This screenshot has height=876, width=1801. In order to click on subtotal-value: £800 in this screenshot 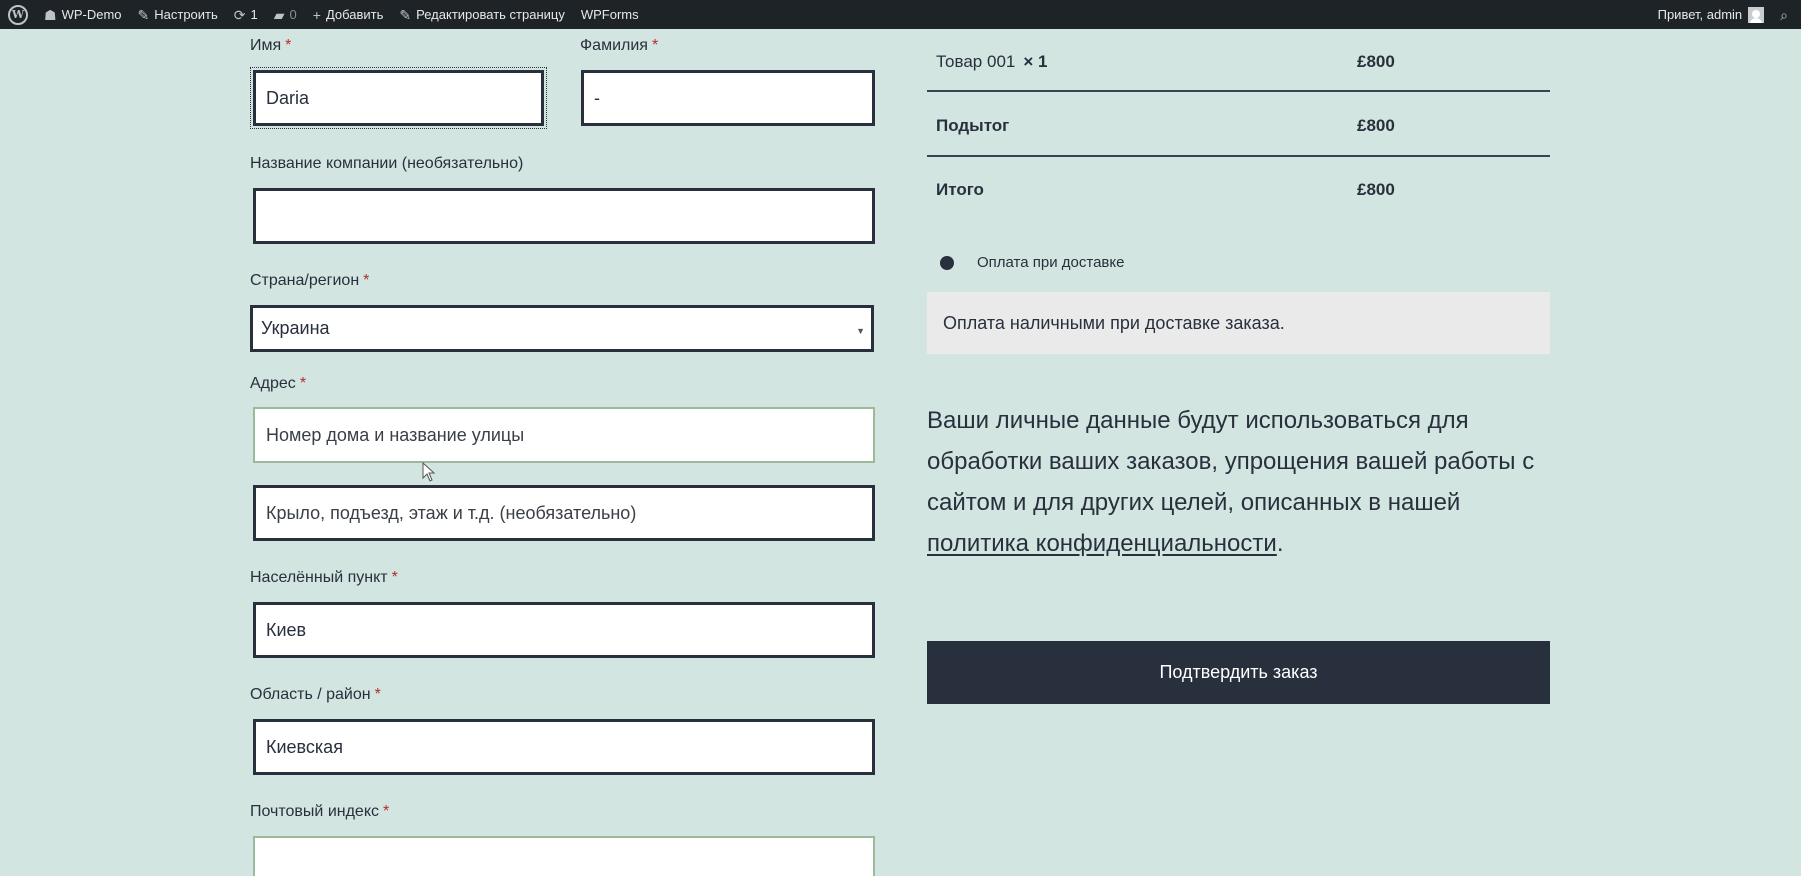, I will do `click(1376, 125)`.